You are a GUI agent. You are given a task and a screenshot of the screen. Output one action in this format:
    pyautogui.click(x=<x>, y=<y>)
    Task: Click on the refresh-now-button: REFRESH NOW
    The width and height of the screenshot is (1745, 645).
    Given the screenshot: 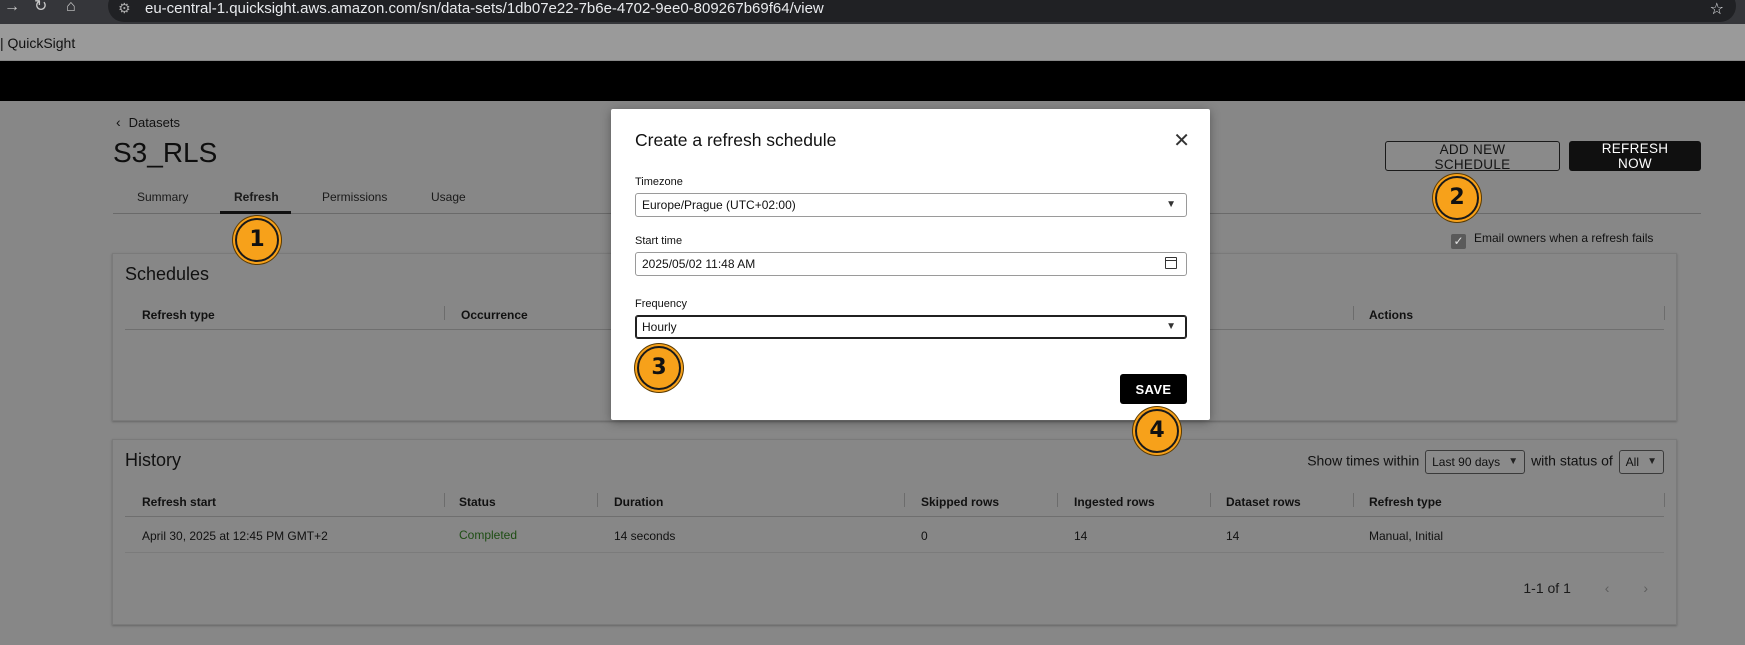 What is the action you would take?
    pyautogui.click(x=1635, y=156)
    